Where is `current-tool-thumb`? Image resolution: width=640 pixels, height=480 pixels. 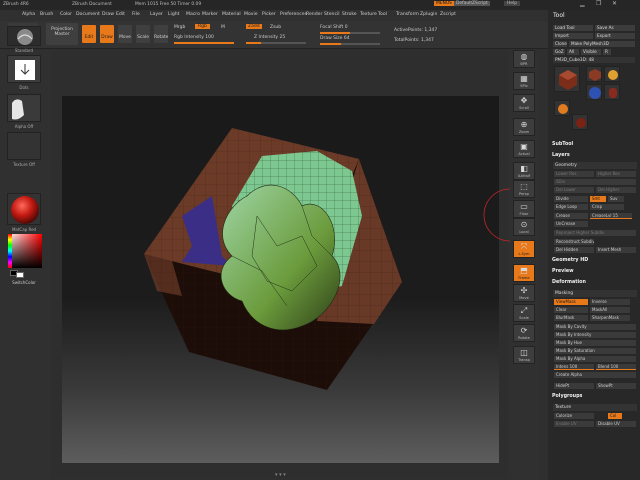
current-tool-thumb is located at coordinates (567, 79).